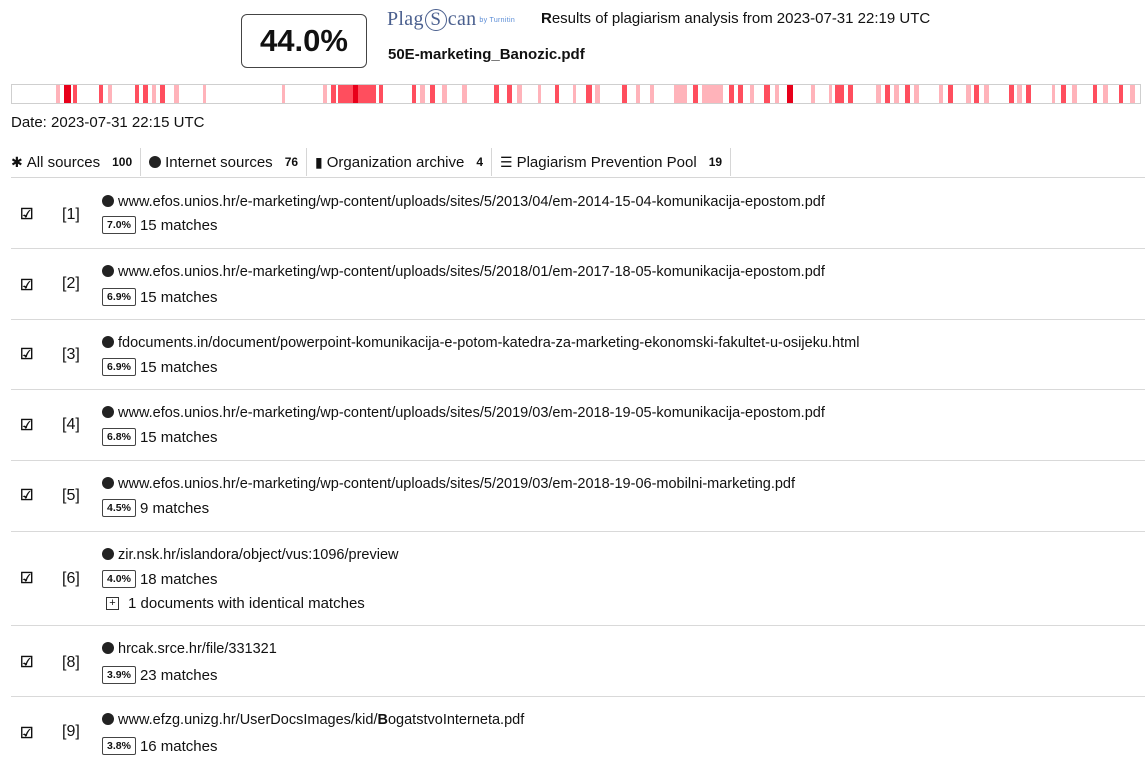  What do you see at coordinates (578, 177) in the screenshot?
I see `tabs-divider` at bounding box center [578, 177].